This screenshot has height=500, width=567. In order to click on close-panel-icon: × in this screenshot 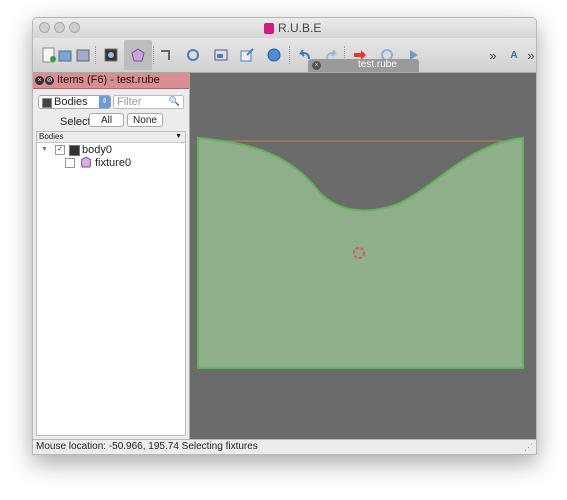, I will do `click(39, 80)`.